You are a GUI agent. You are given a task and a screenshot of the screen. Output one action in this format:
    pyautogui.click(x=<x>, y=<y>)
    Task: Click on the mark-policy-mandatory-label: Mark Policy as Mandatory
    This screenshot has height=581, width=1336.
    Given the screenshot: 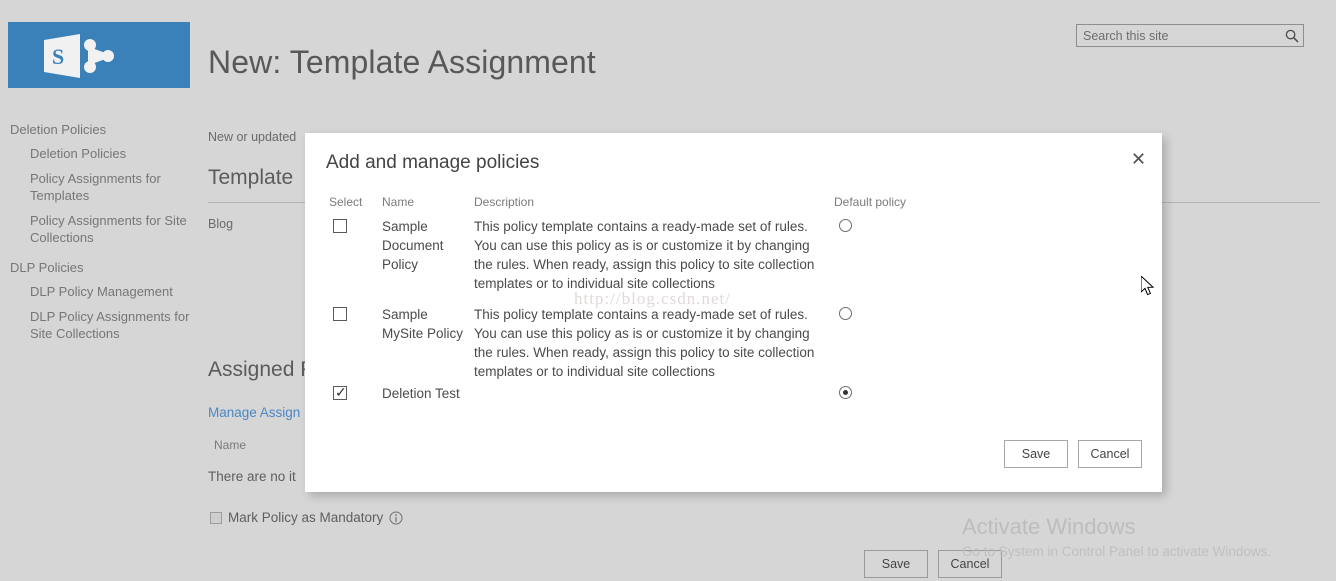 What is the action you would take?
    pyautogui.click(x=306, y=517)
    